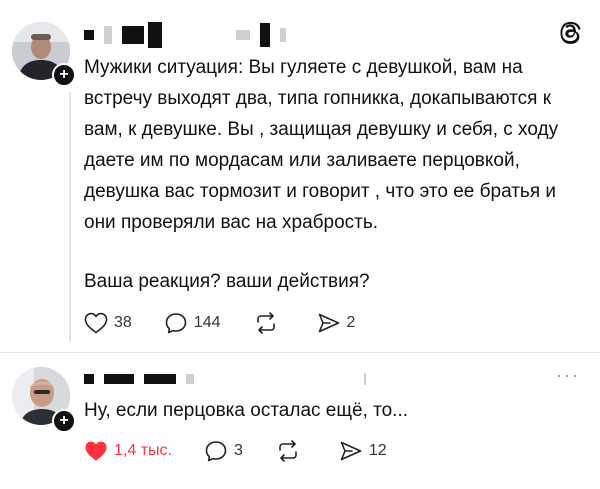  I want to click on like-count: 1,4 тыс., so click(143, 450).